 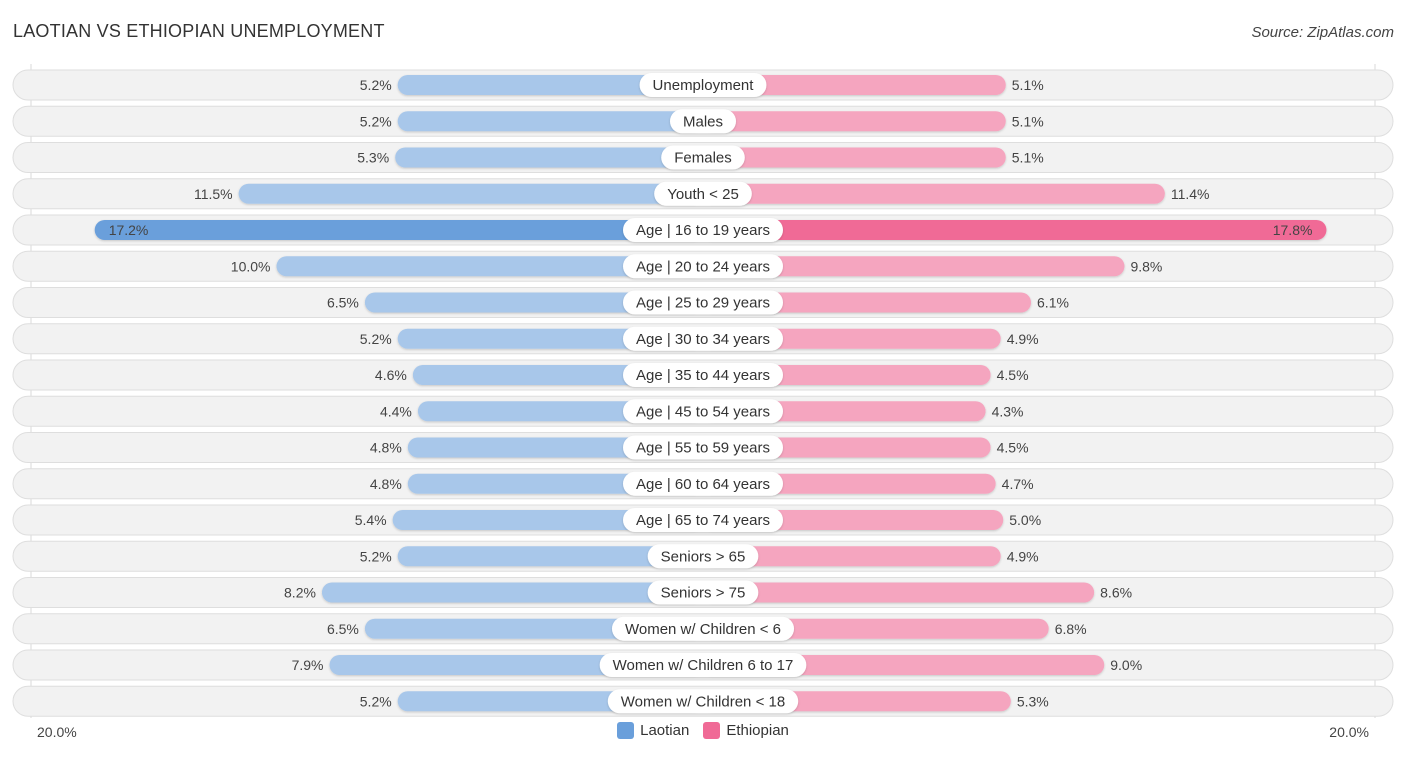 I want to click on category-label: Age | 16 to 19 years, so click(x=703, y=230).